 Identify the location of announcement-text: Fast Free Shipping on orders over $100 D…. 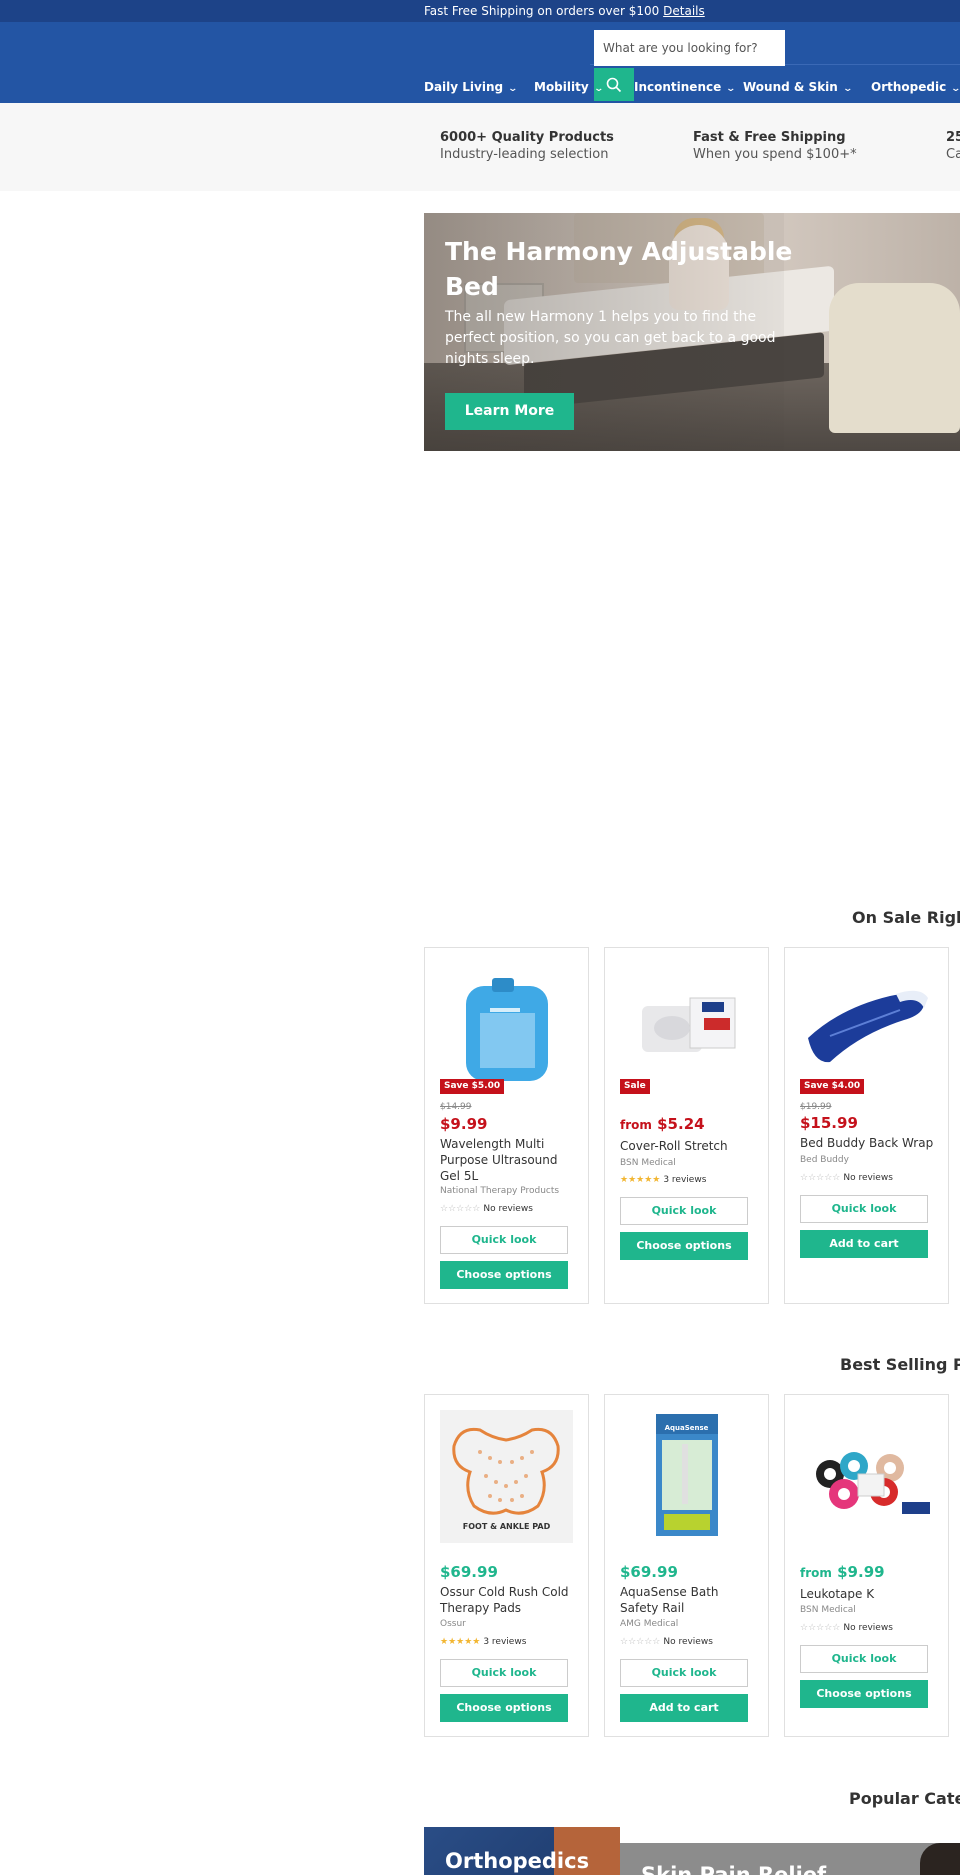
(564, 11).